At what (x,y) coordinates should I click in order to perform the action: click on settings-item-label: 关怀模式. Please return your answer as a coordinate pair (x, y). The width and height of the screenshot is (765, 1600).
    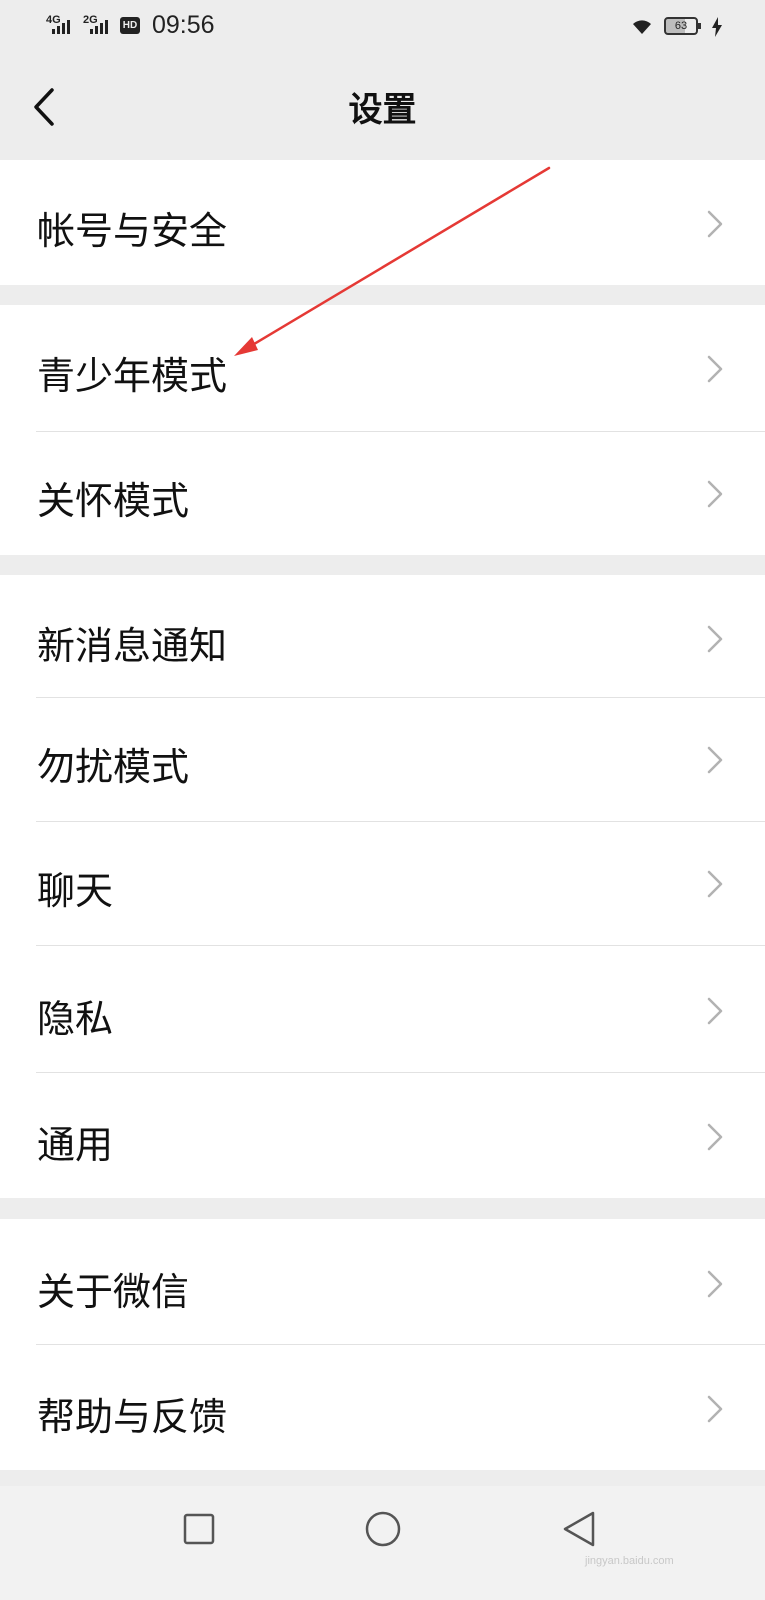
    Looking at the image, I should click on (113, 501).